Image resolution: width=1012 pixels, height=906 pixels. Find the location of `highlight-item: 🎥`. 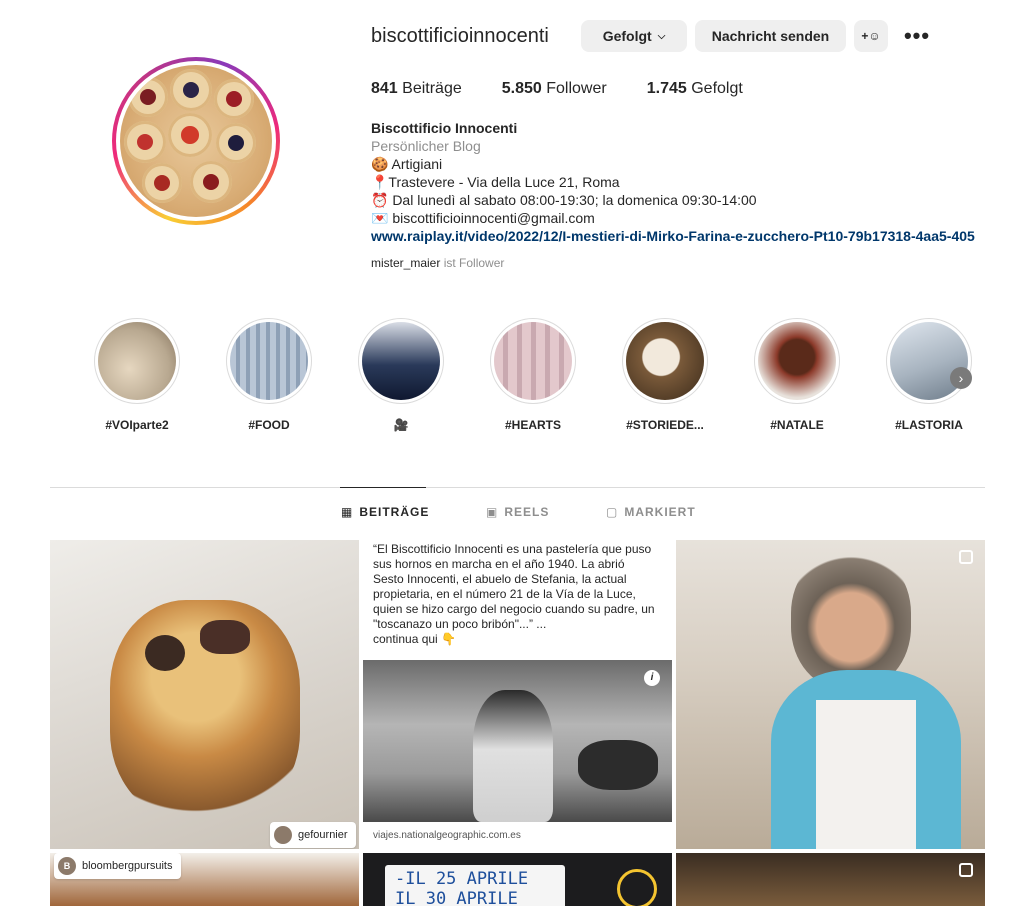

highlight-item: 🎥 is located at coordinates (401, 375).